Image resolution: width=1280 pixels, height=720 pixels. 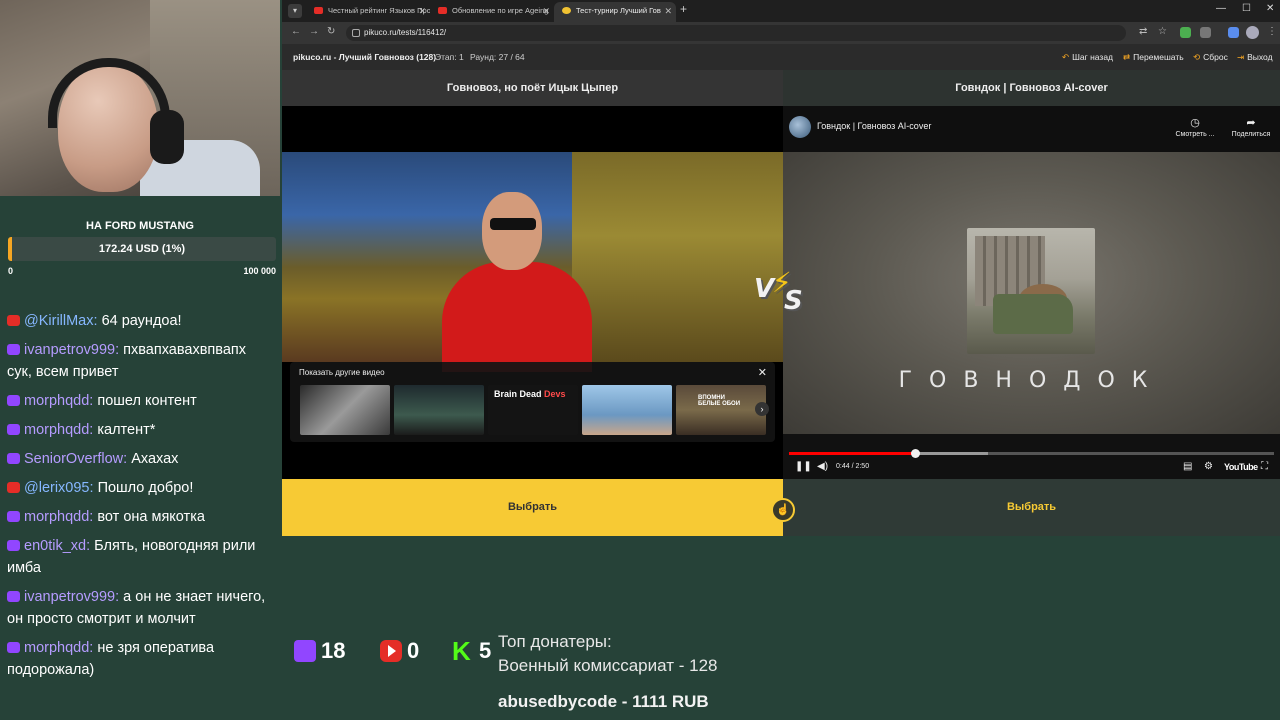 What do you see at coordinates (512, 231) in the screenshot?
I see `singer-face` at bounding box center [512, 231].